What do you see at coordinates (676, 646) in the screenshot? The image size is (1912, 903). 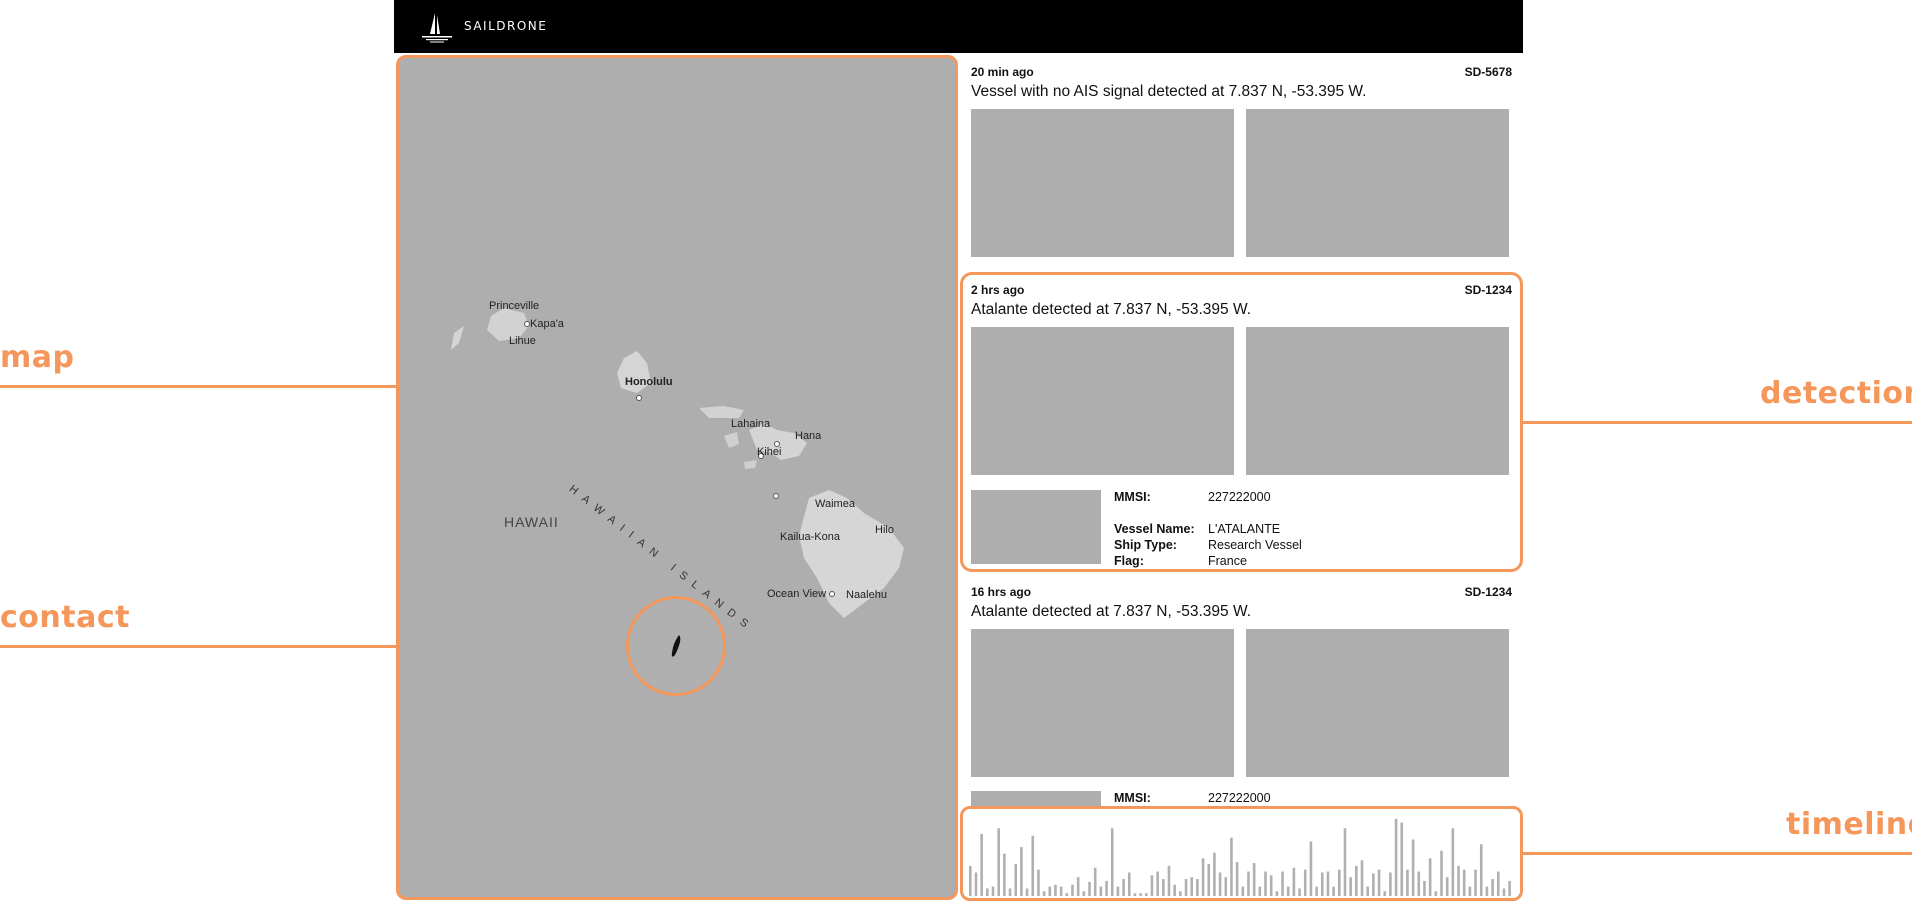 I see `contact-marker` at bounding box center [676, 646].